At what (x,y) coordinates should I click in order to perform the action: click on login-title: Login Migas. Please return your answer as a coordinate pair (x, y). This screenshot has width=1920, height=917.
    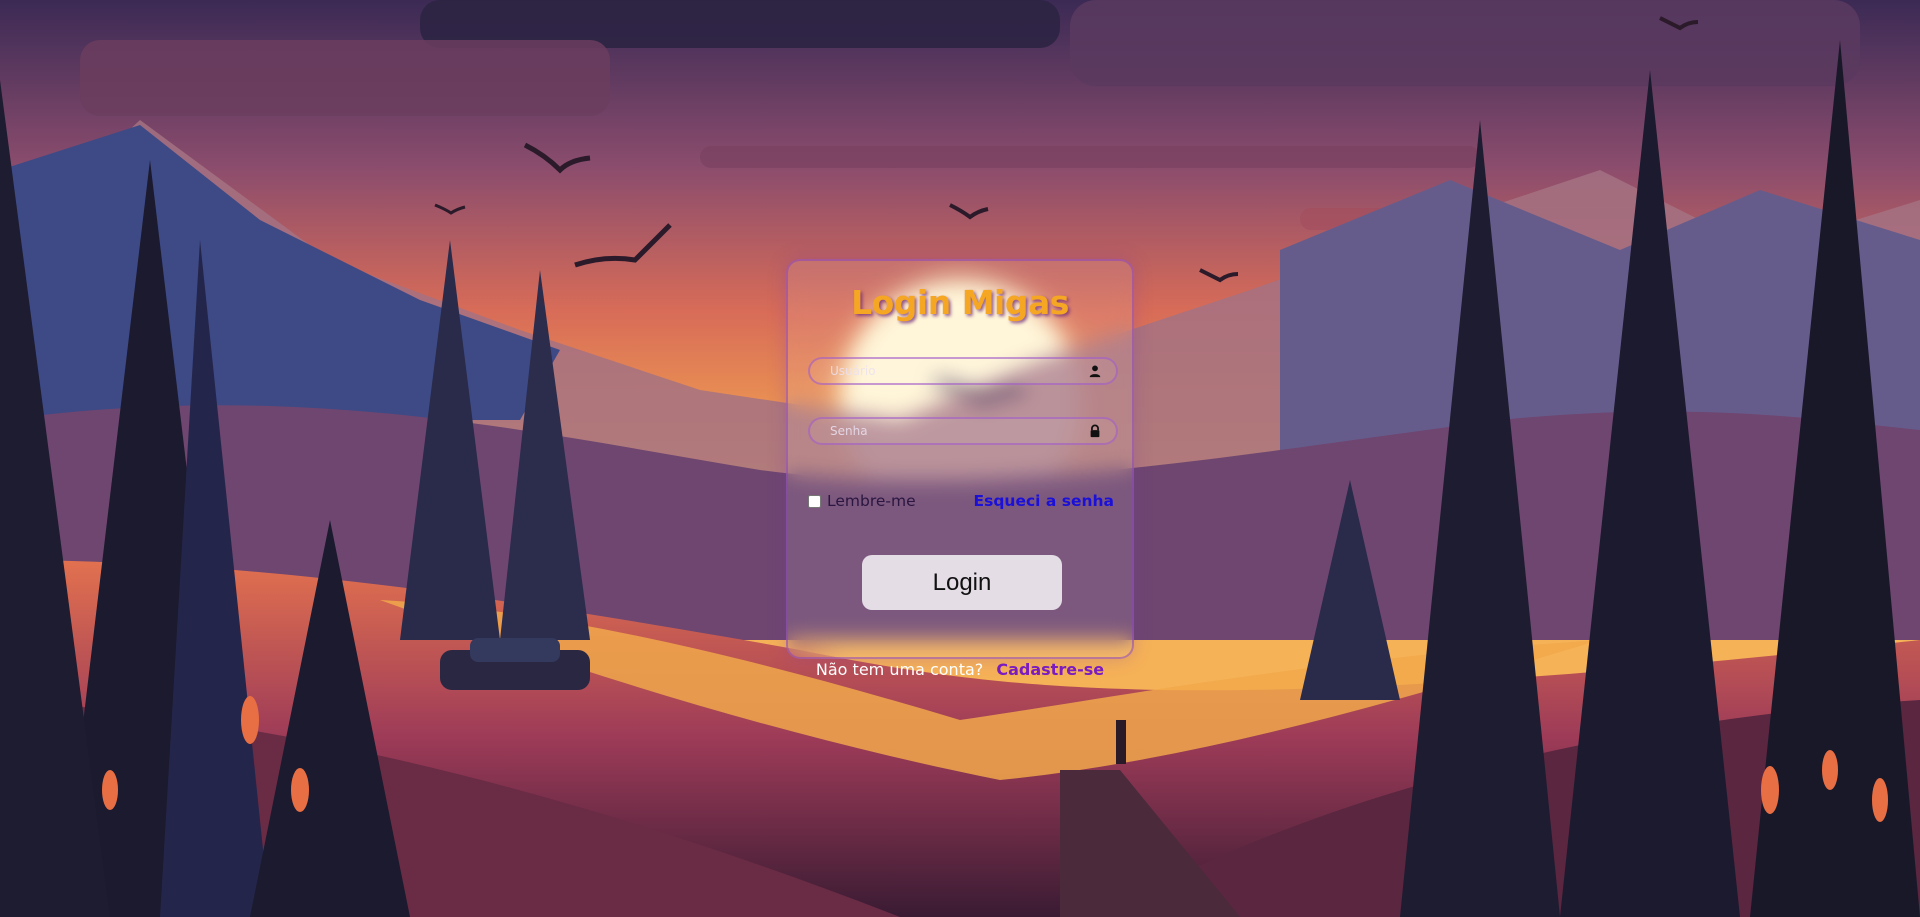
    Looking at the image, I should click on (960, 302).